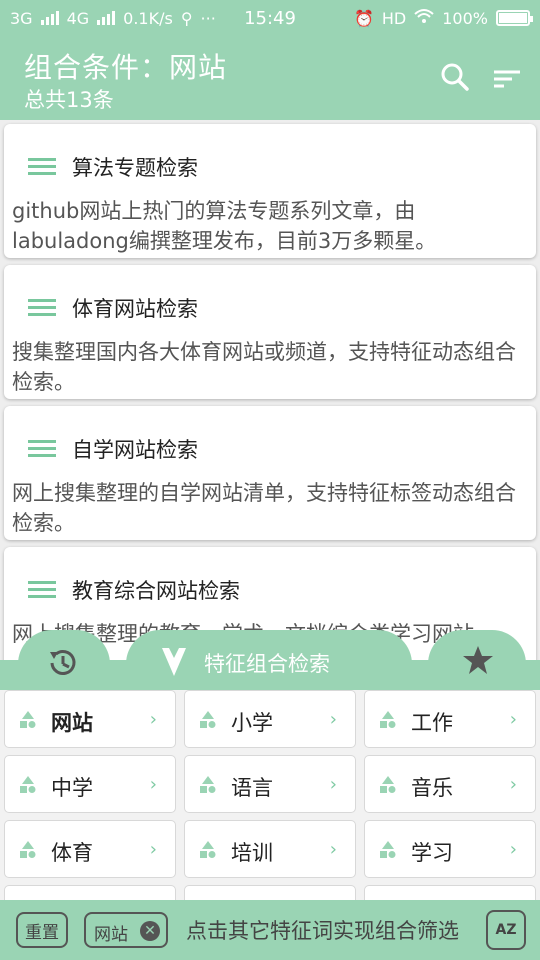 The height and width of the screenshot is (960, 540). What do you see at coordinates (72, 723) in the screenshot?
I see `feature-chip-label: 网站` at bounding box center [72, 723].